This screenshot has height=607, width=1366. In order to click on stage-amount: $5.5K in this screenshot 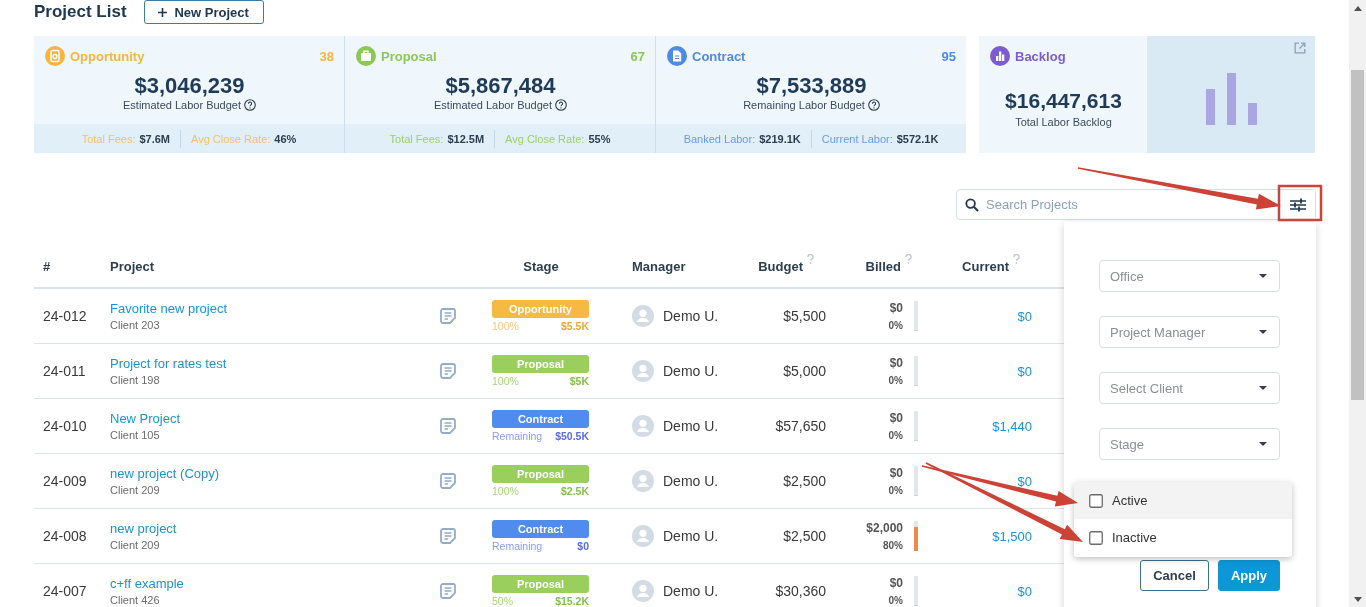, I will do `click(574, 326)`.